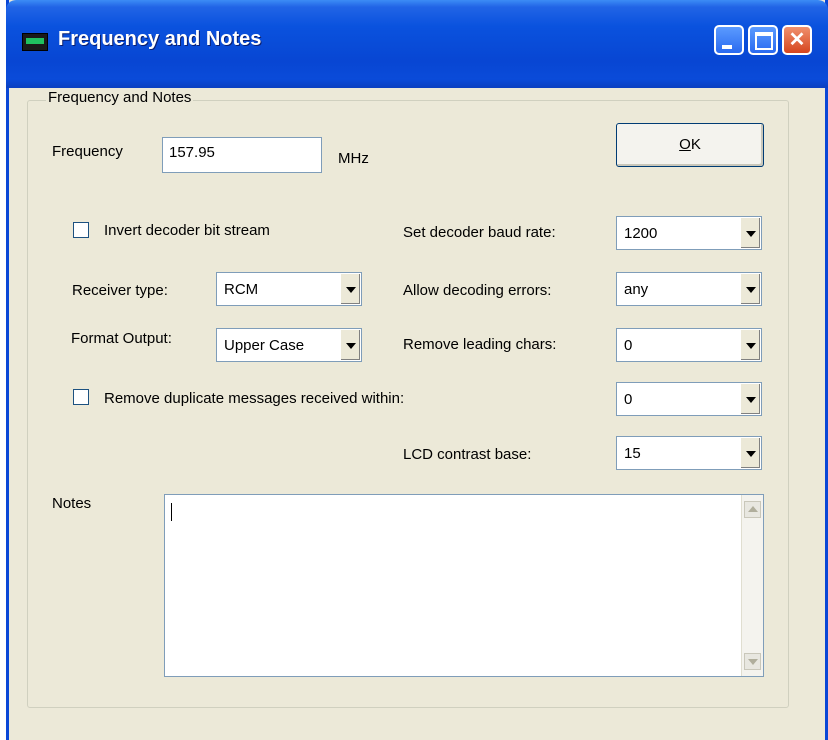 This screenshot has width=828, height=740. I want to click on groupbox-label: Frequency and Notes, so click(120, 97).